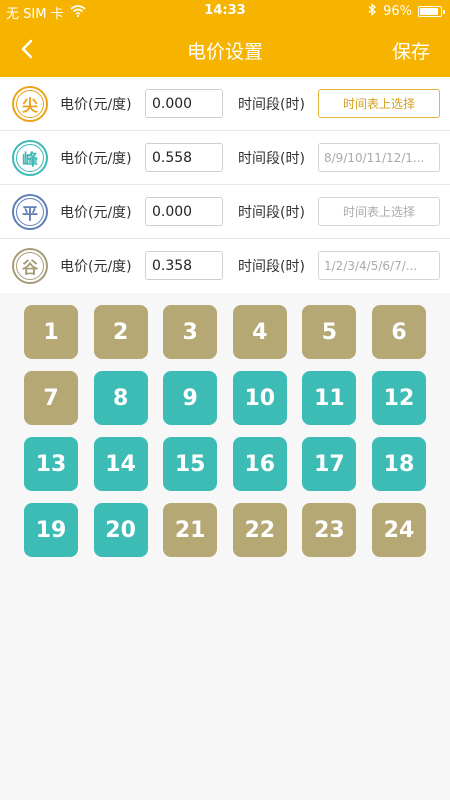  What do you see at coordinates (51, 464) in the screenshot?
I see `hour-cell: 13` at bounding box center [51, 464].